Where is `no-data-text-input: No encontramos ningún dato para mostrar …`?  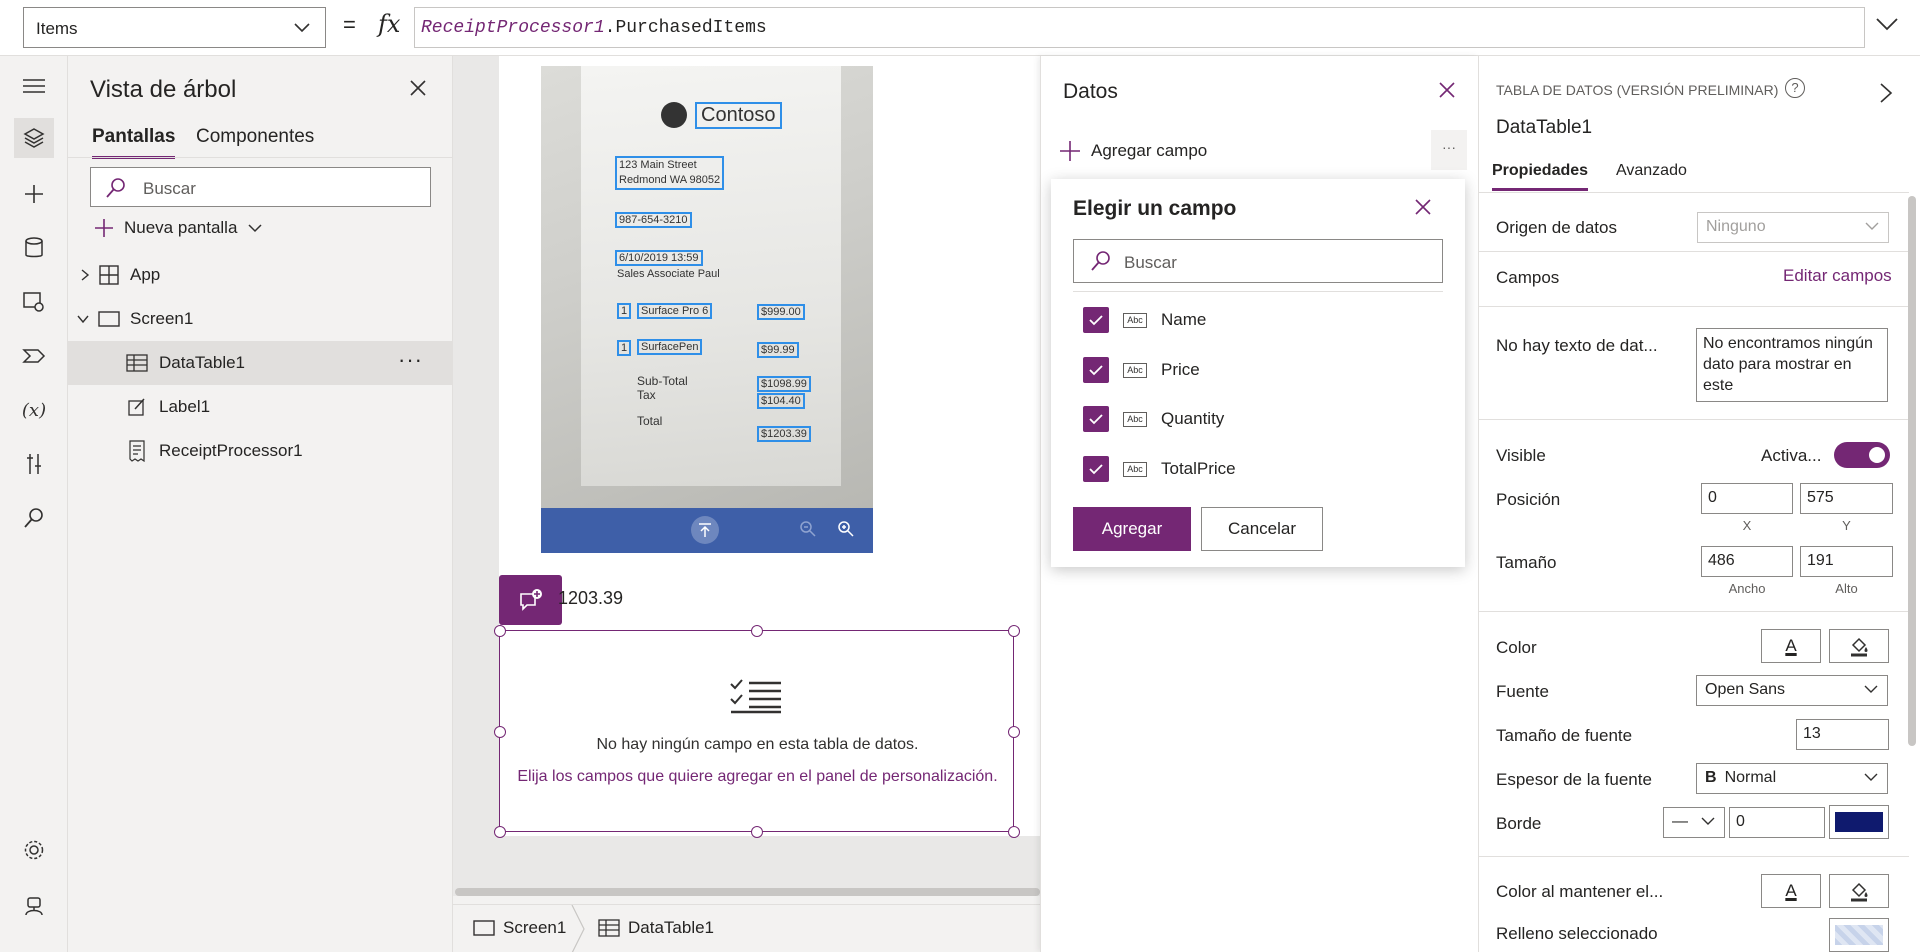
no-data-text-input: No encontramos ningún dato para mostrar … is located at coordinates (1792, 365).